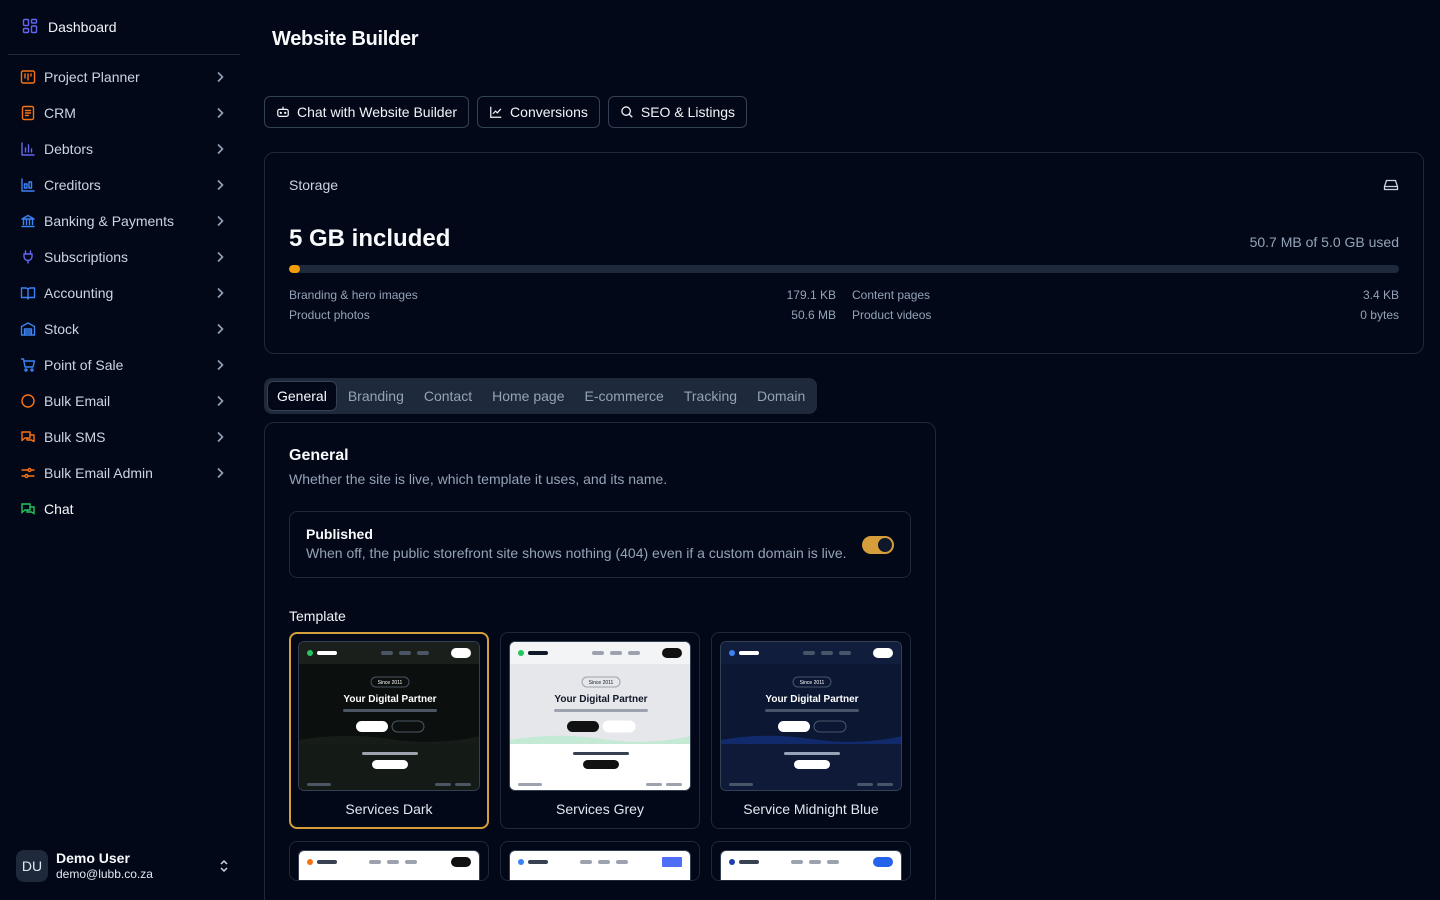 Image resolution: width=1440 pixels, height=900 pixels. Describe the element at coordinates (688, 112) in the screenshot. I see `button-label: SEO & Listings` at that location.